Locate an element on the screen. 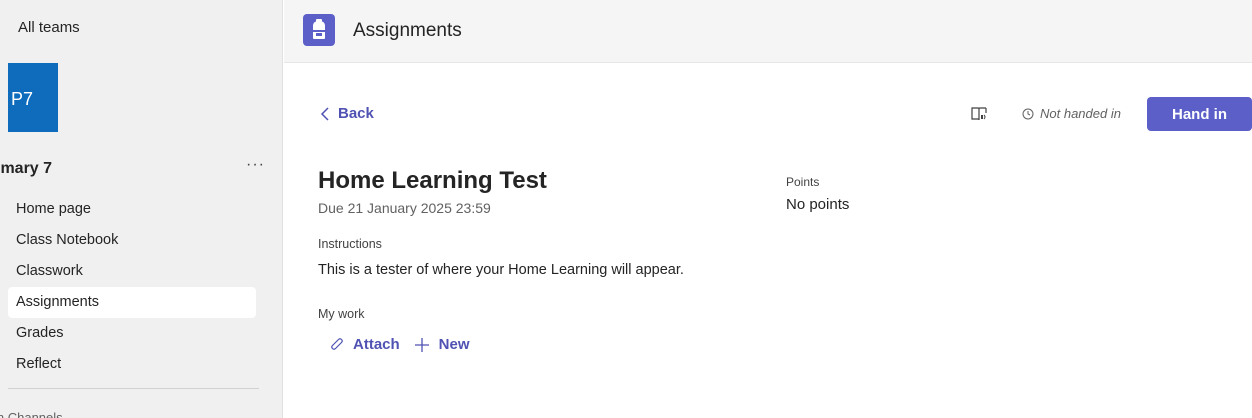 The image size is (1252, 418). clock-icon is located at coordinates (1028, 113).